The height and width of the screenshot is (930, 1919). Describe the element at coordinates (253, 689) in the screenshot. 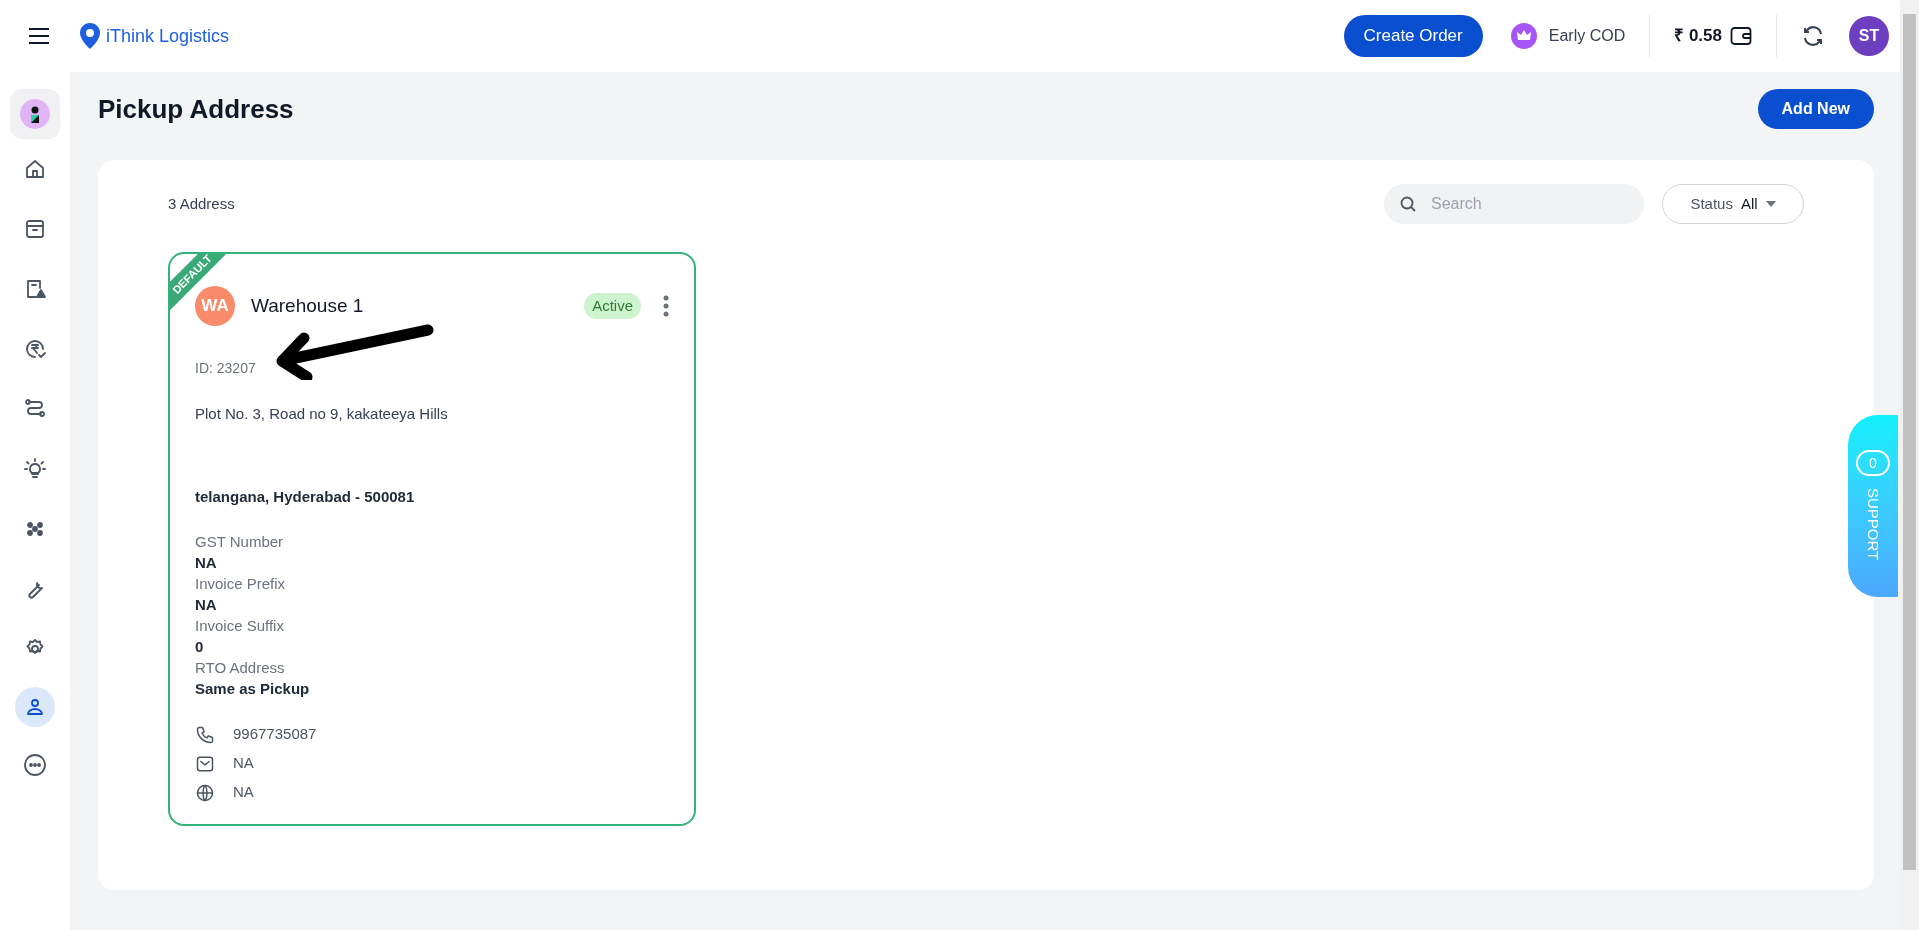

I see `field-value: Same as Pickup` at that location.